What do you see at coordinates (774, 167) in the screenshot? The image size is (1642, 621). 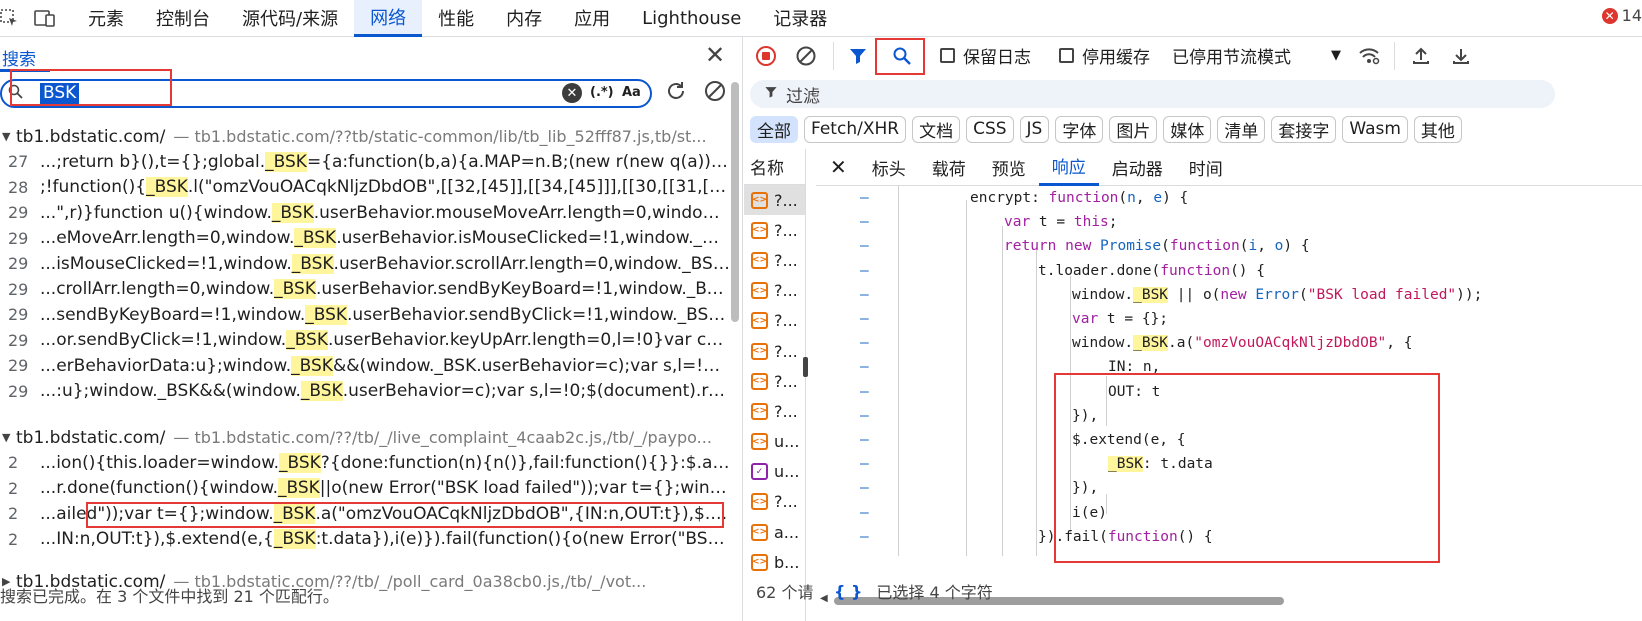 I see `name-column-header: 名称` at bounding box center [774, 167].